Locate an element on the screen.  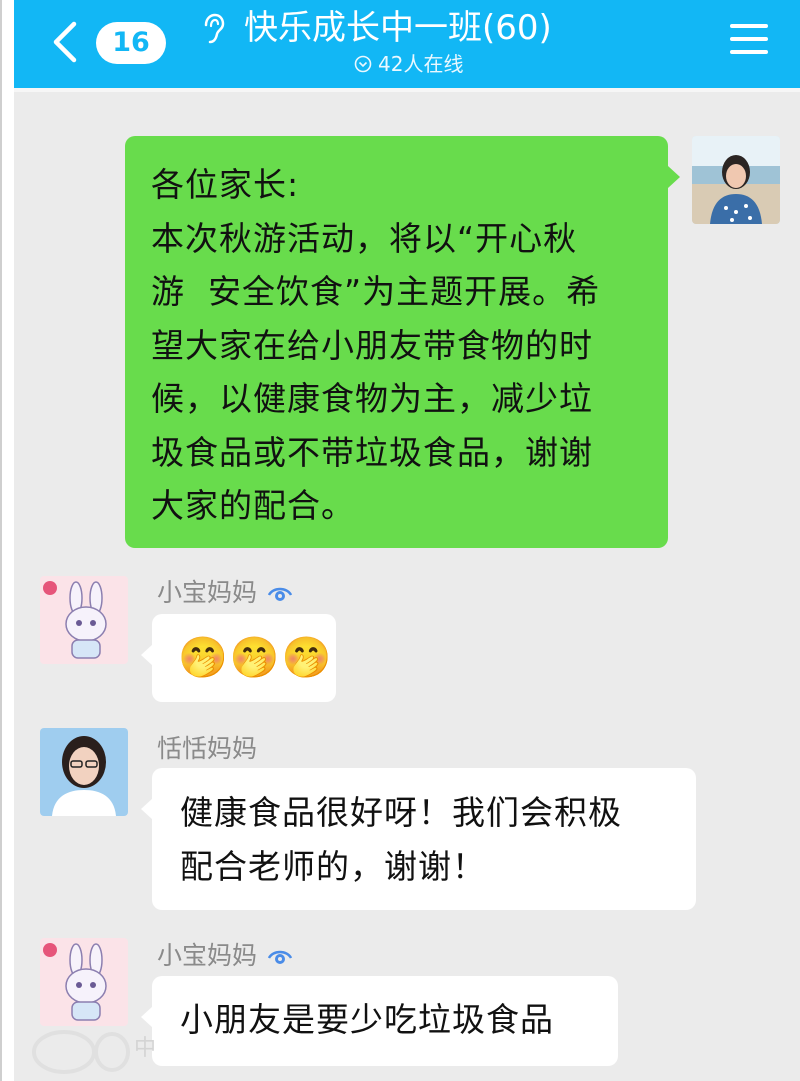
avatar-tiantian-mom is located at coordinates (84, 772).